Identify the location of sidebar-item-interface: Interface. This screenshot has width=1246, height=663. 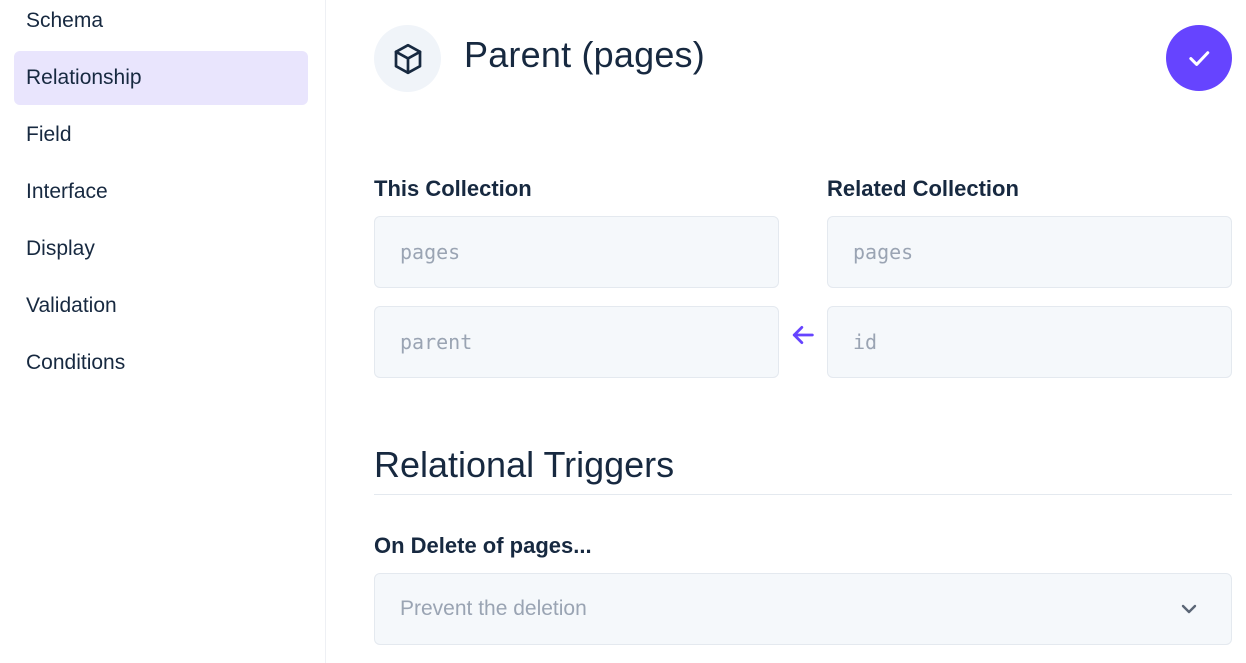
(161, 192).